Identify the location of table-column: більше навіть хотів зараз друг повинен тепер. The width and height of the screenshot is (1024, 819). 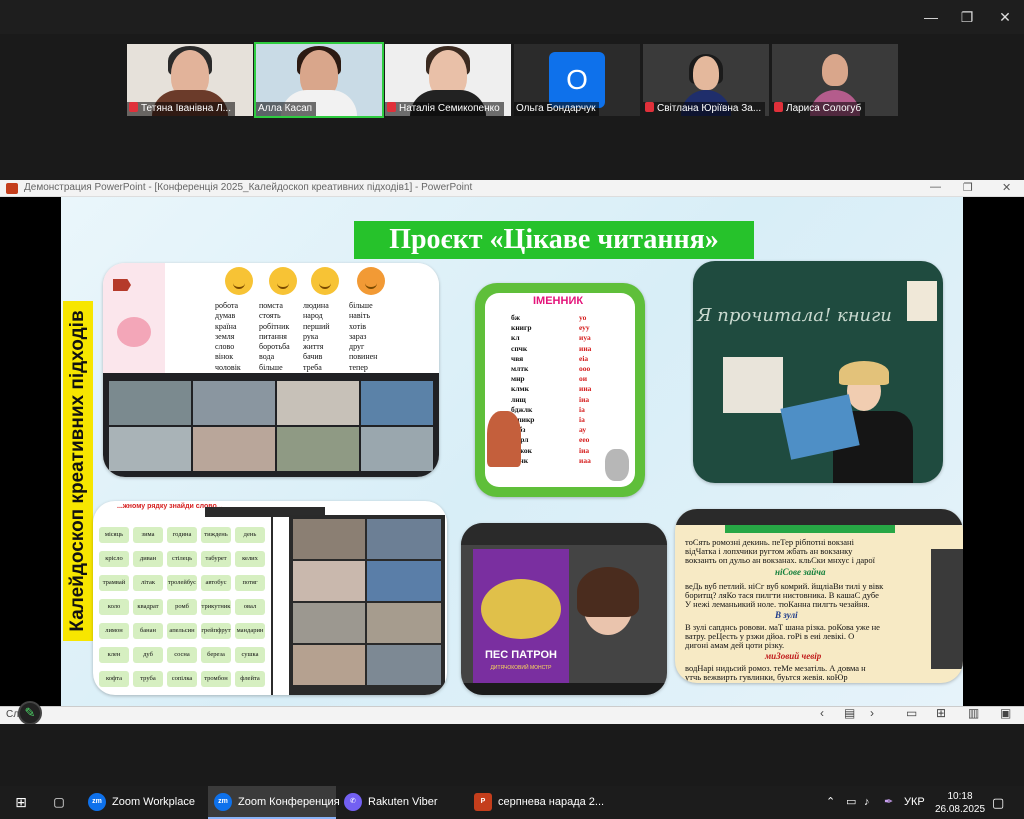
(363, 336).